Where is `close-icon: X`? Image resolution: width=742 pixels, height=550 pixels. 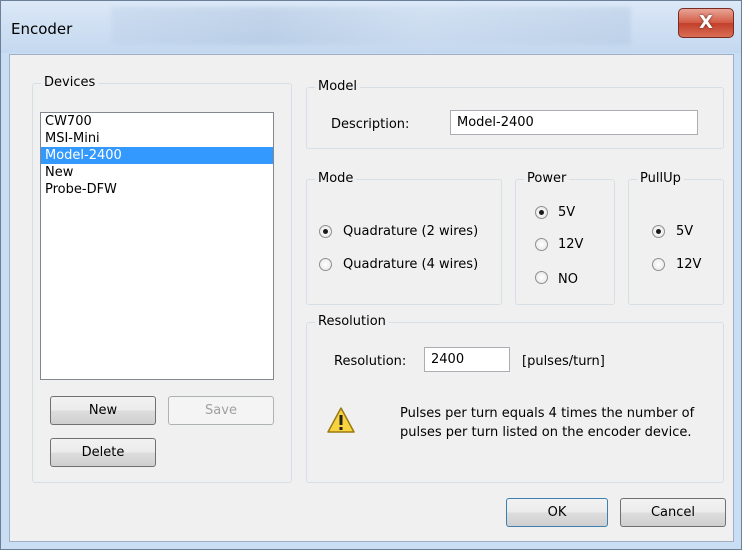 close-icon: X is located at coordinates (706, 22).